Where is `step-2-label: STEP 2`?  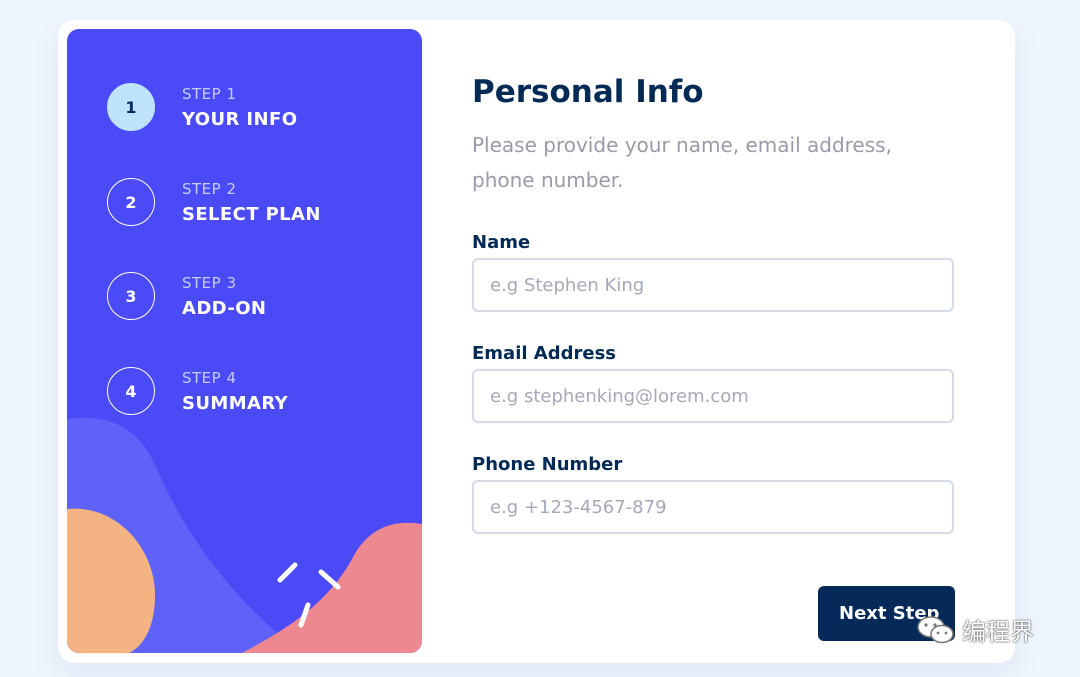 step-2-label: STEP 2 is located at coordinates (209, 189).